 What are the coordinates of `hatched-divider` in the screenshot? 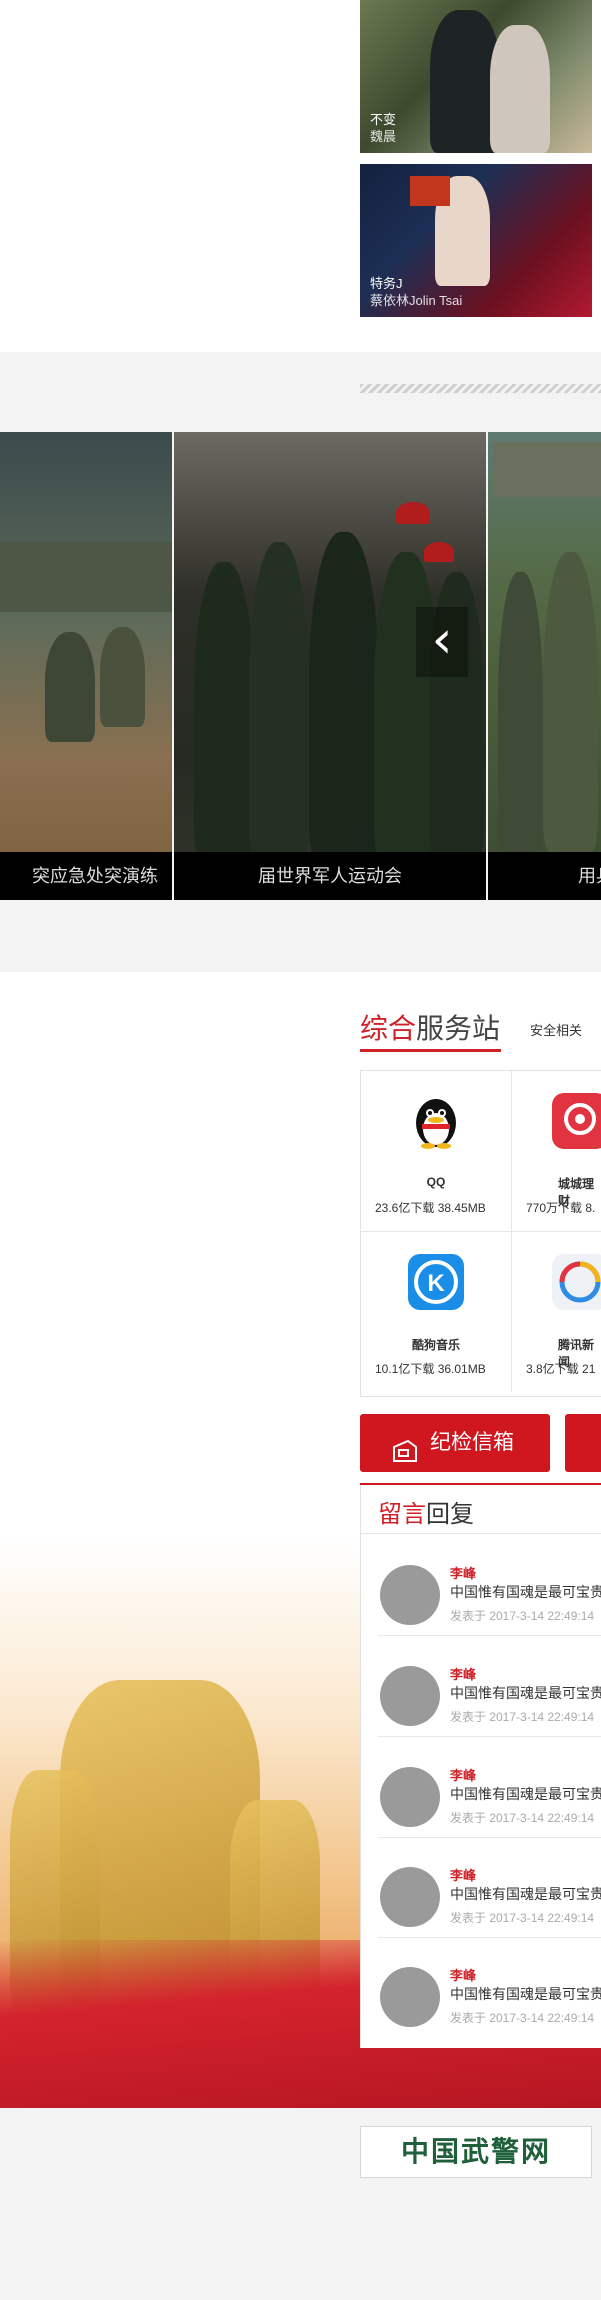 It's located at (480, 388).